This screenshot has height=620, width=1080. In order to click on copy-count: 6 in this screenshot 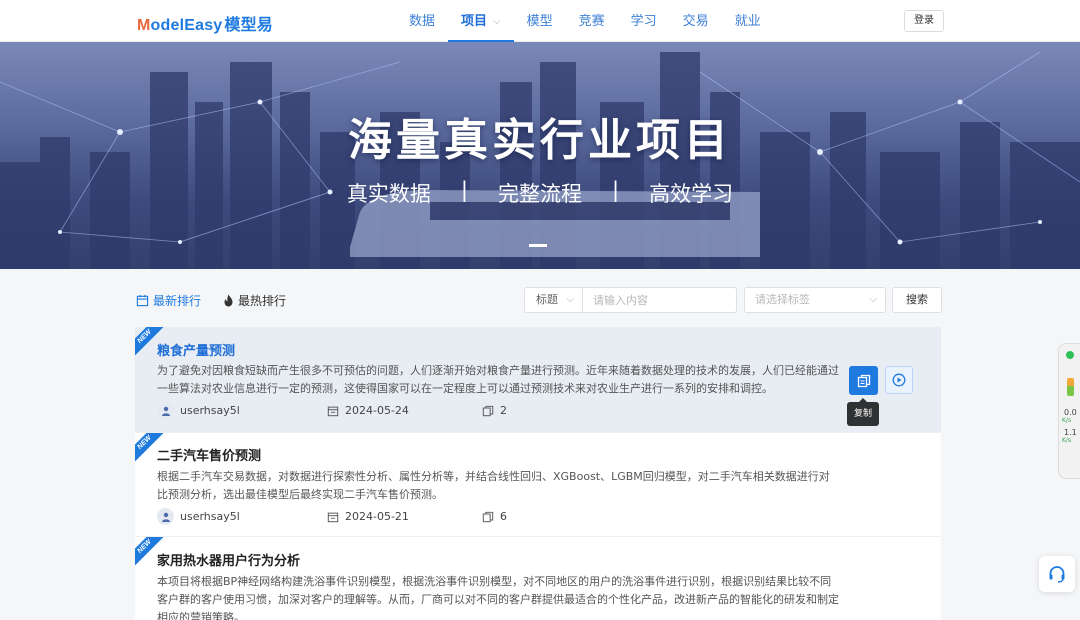, I will do `click(503, 516)`.